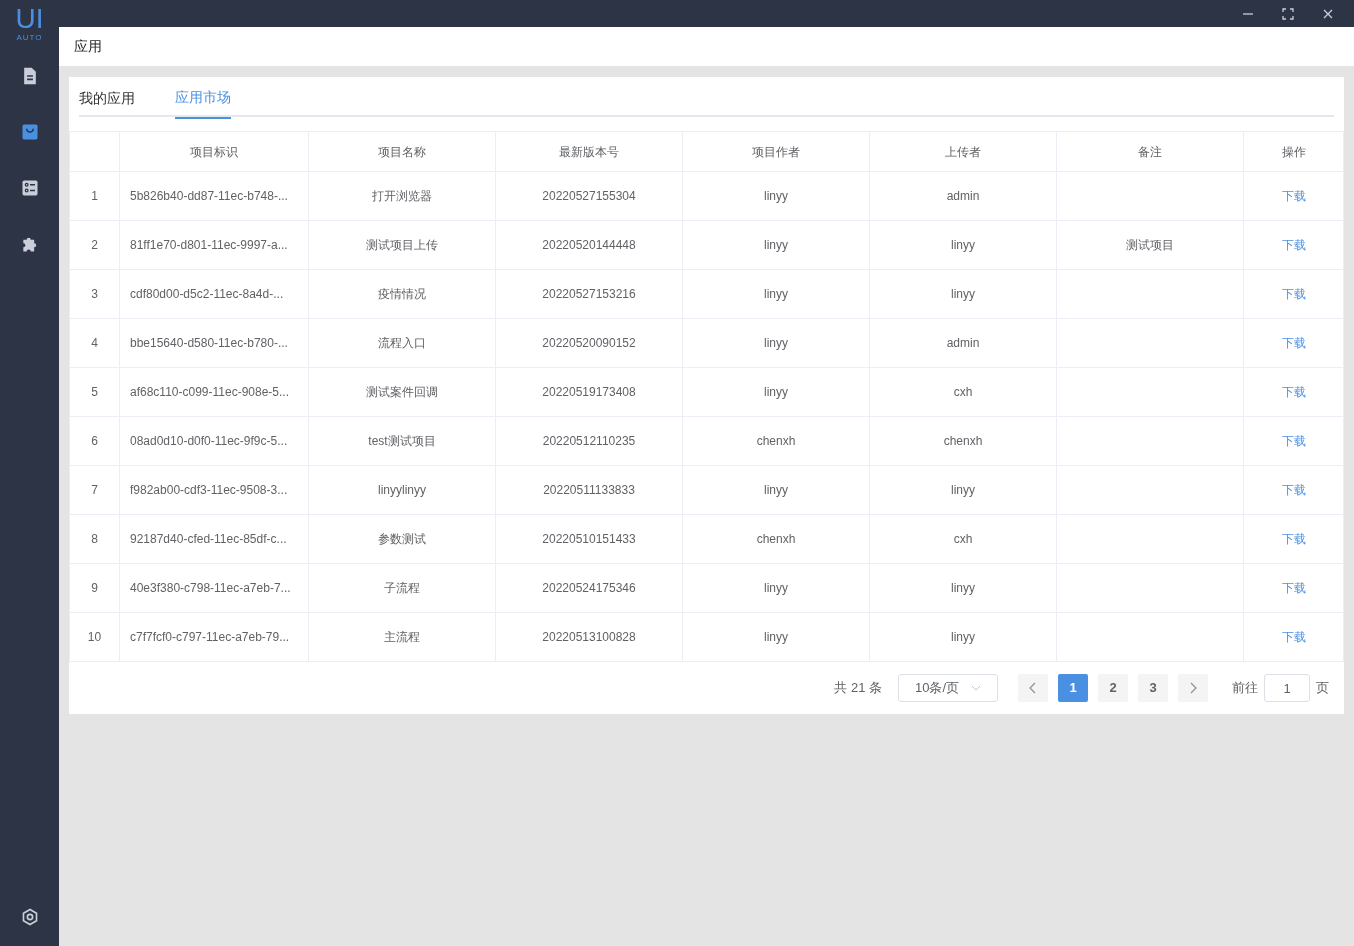 This screenshot has height=946, width=1354. Describe the element at coordinates (589, 151) in the screenshot. I see `column-header: 最新版本号` at that location.